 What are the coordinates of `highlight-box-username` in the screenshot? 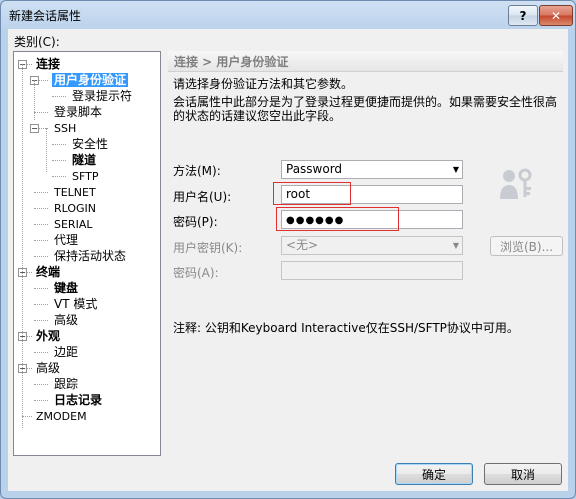 It's located at (312, 193).